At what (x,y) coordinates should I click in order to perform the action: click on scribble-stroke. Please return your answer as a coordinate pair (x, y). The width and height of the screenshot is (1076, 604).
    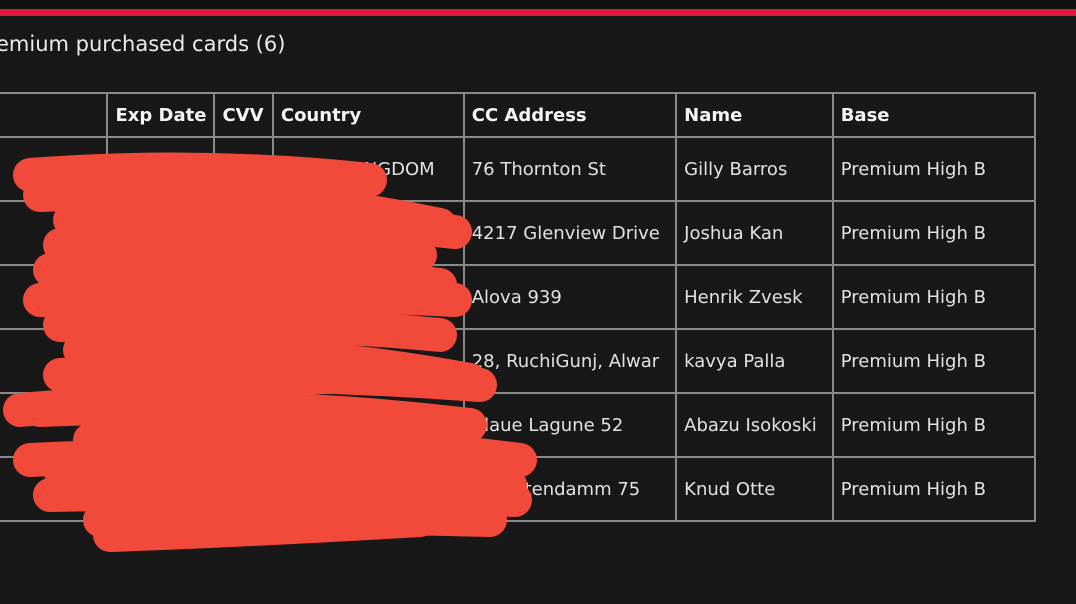
    Looking at the image, I should click on (265, 527).